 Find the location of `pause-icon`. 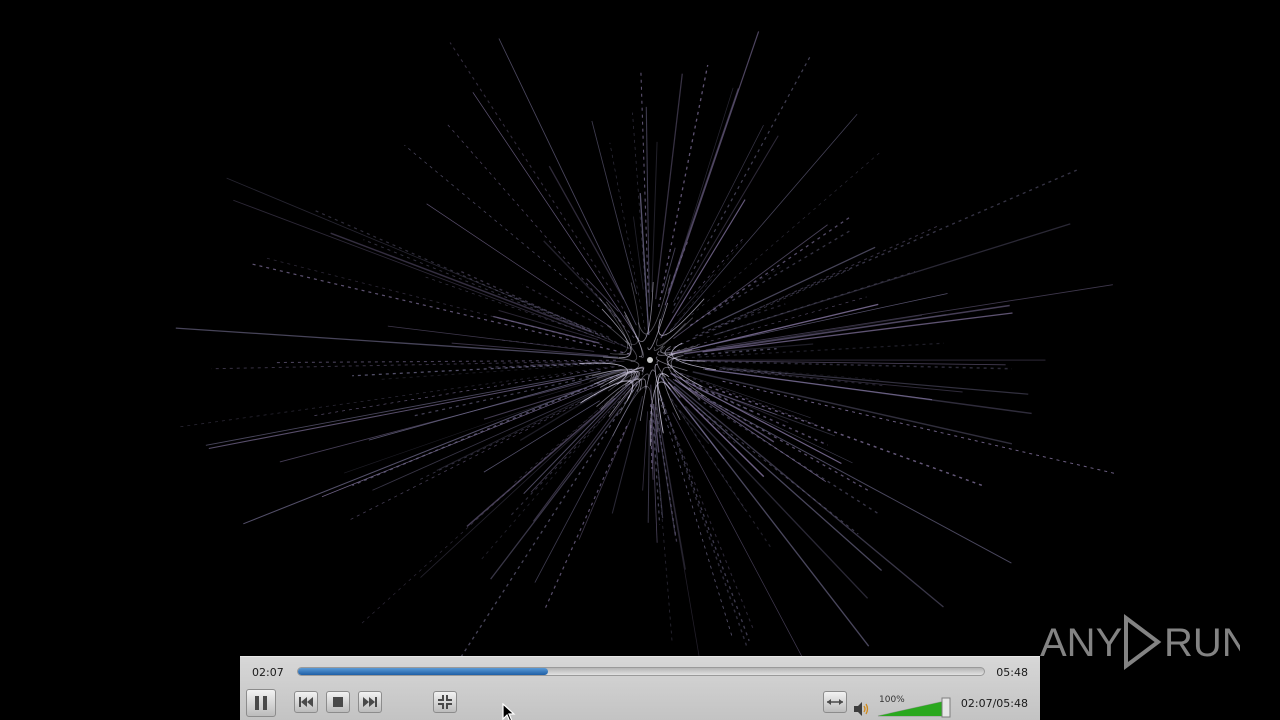

pause-icon is located at coordinates (261, 703).